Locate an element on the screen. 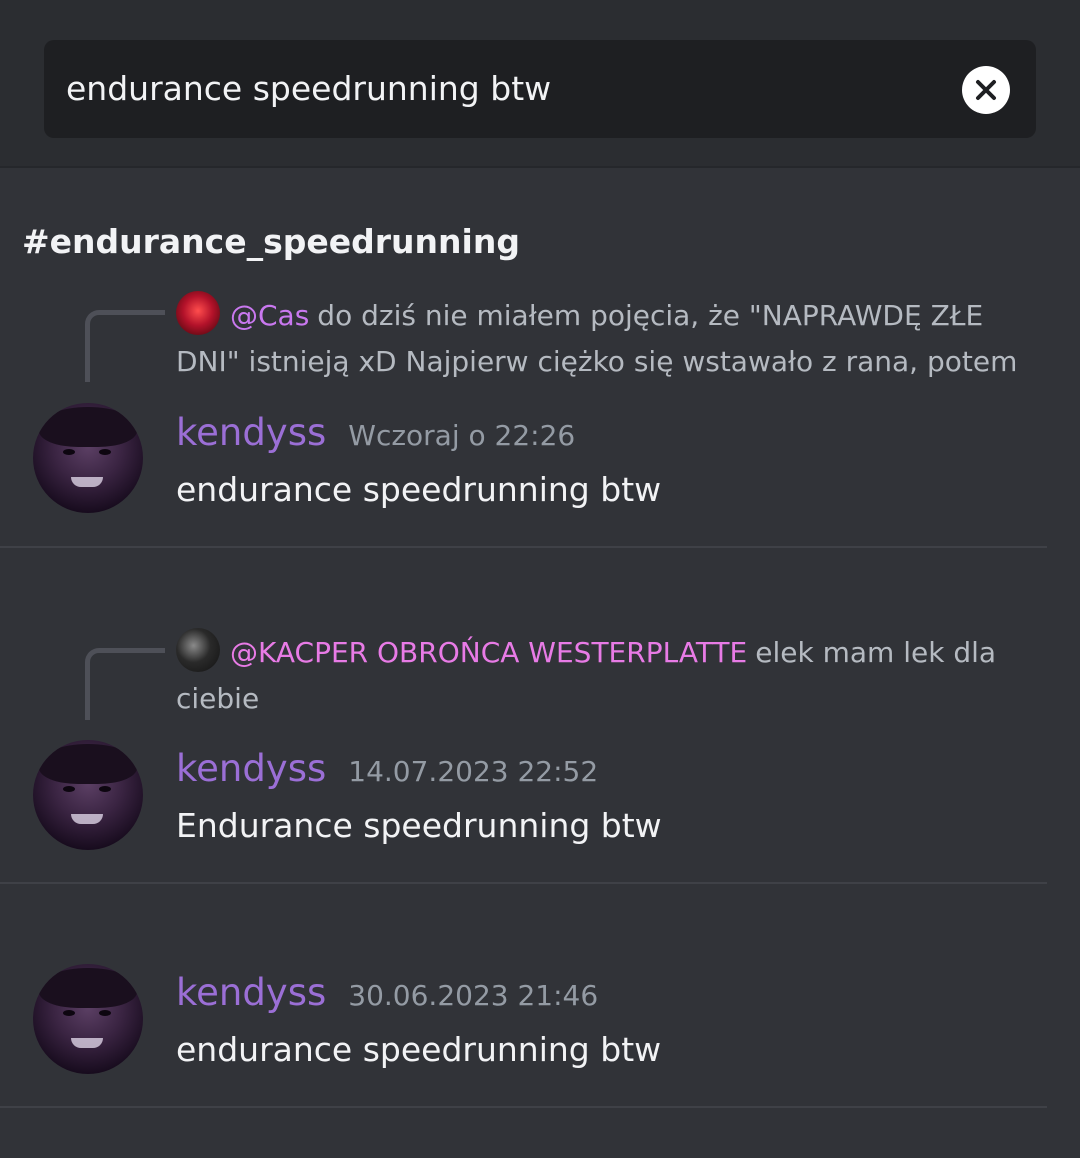 The image size is (1080, 1158). search-query-text: endurance speedrunning btw is located at coordinates (308, 89).